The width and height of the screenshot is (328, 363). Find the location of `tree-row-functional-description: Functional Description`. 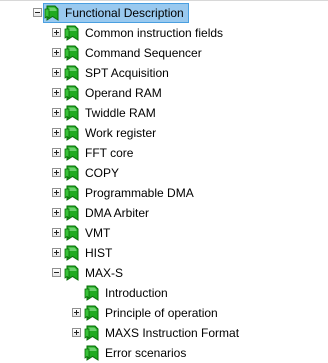

tree-row-functional-description: Functional Description is located at coordinates (164, 13).